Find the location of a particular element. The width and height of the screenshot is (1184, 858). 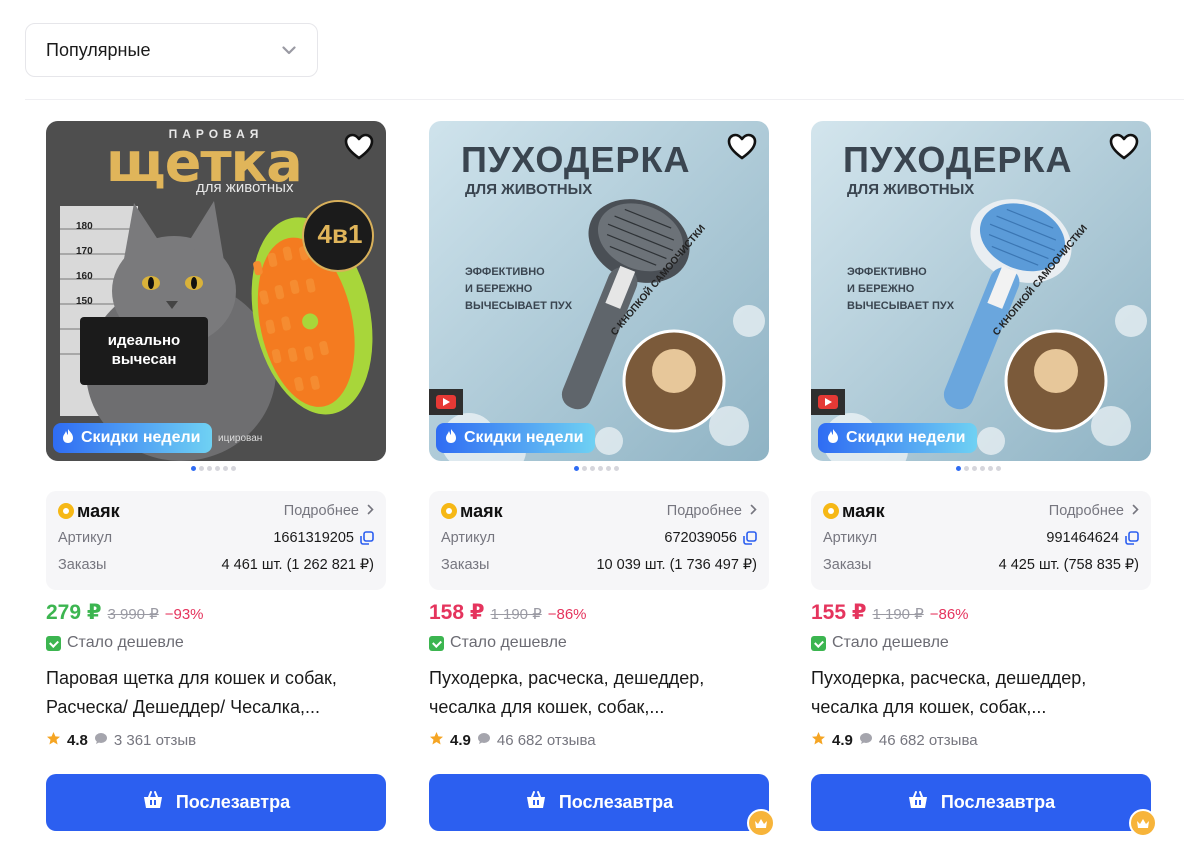

image-plate-text: идеально вычесан is located at coordinates (144, 350).